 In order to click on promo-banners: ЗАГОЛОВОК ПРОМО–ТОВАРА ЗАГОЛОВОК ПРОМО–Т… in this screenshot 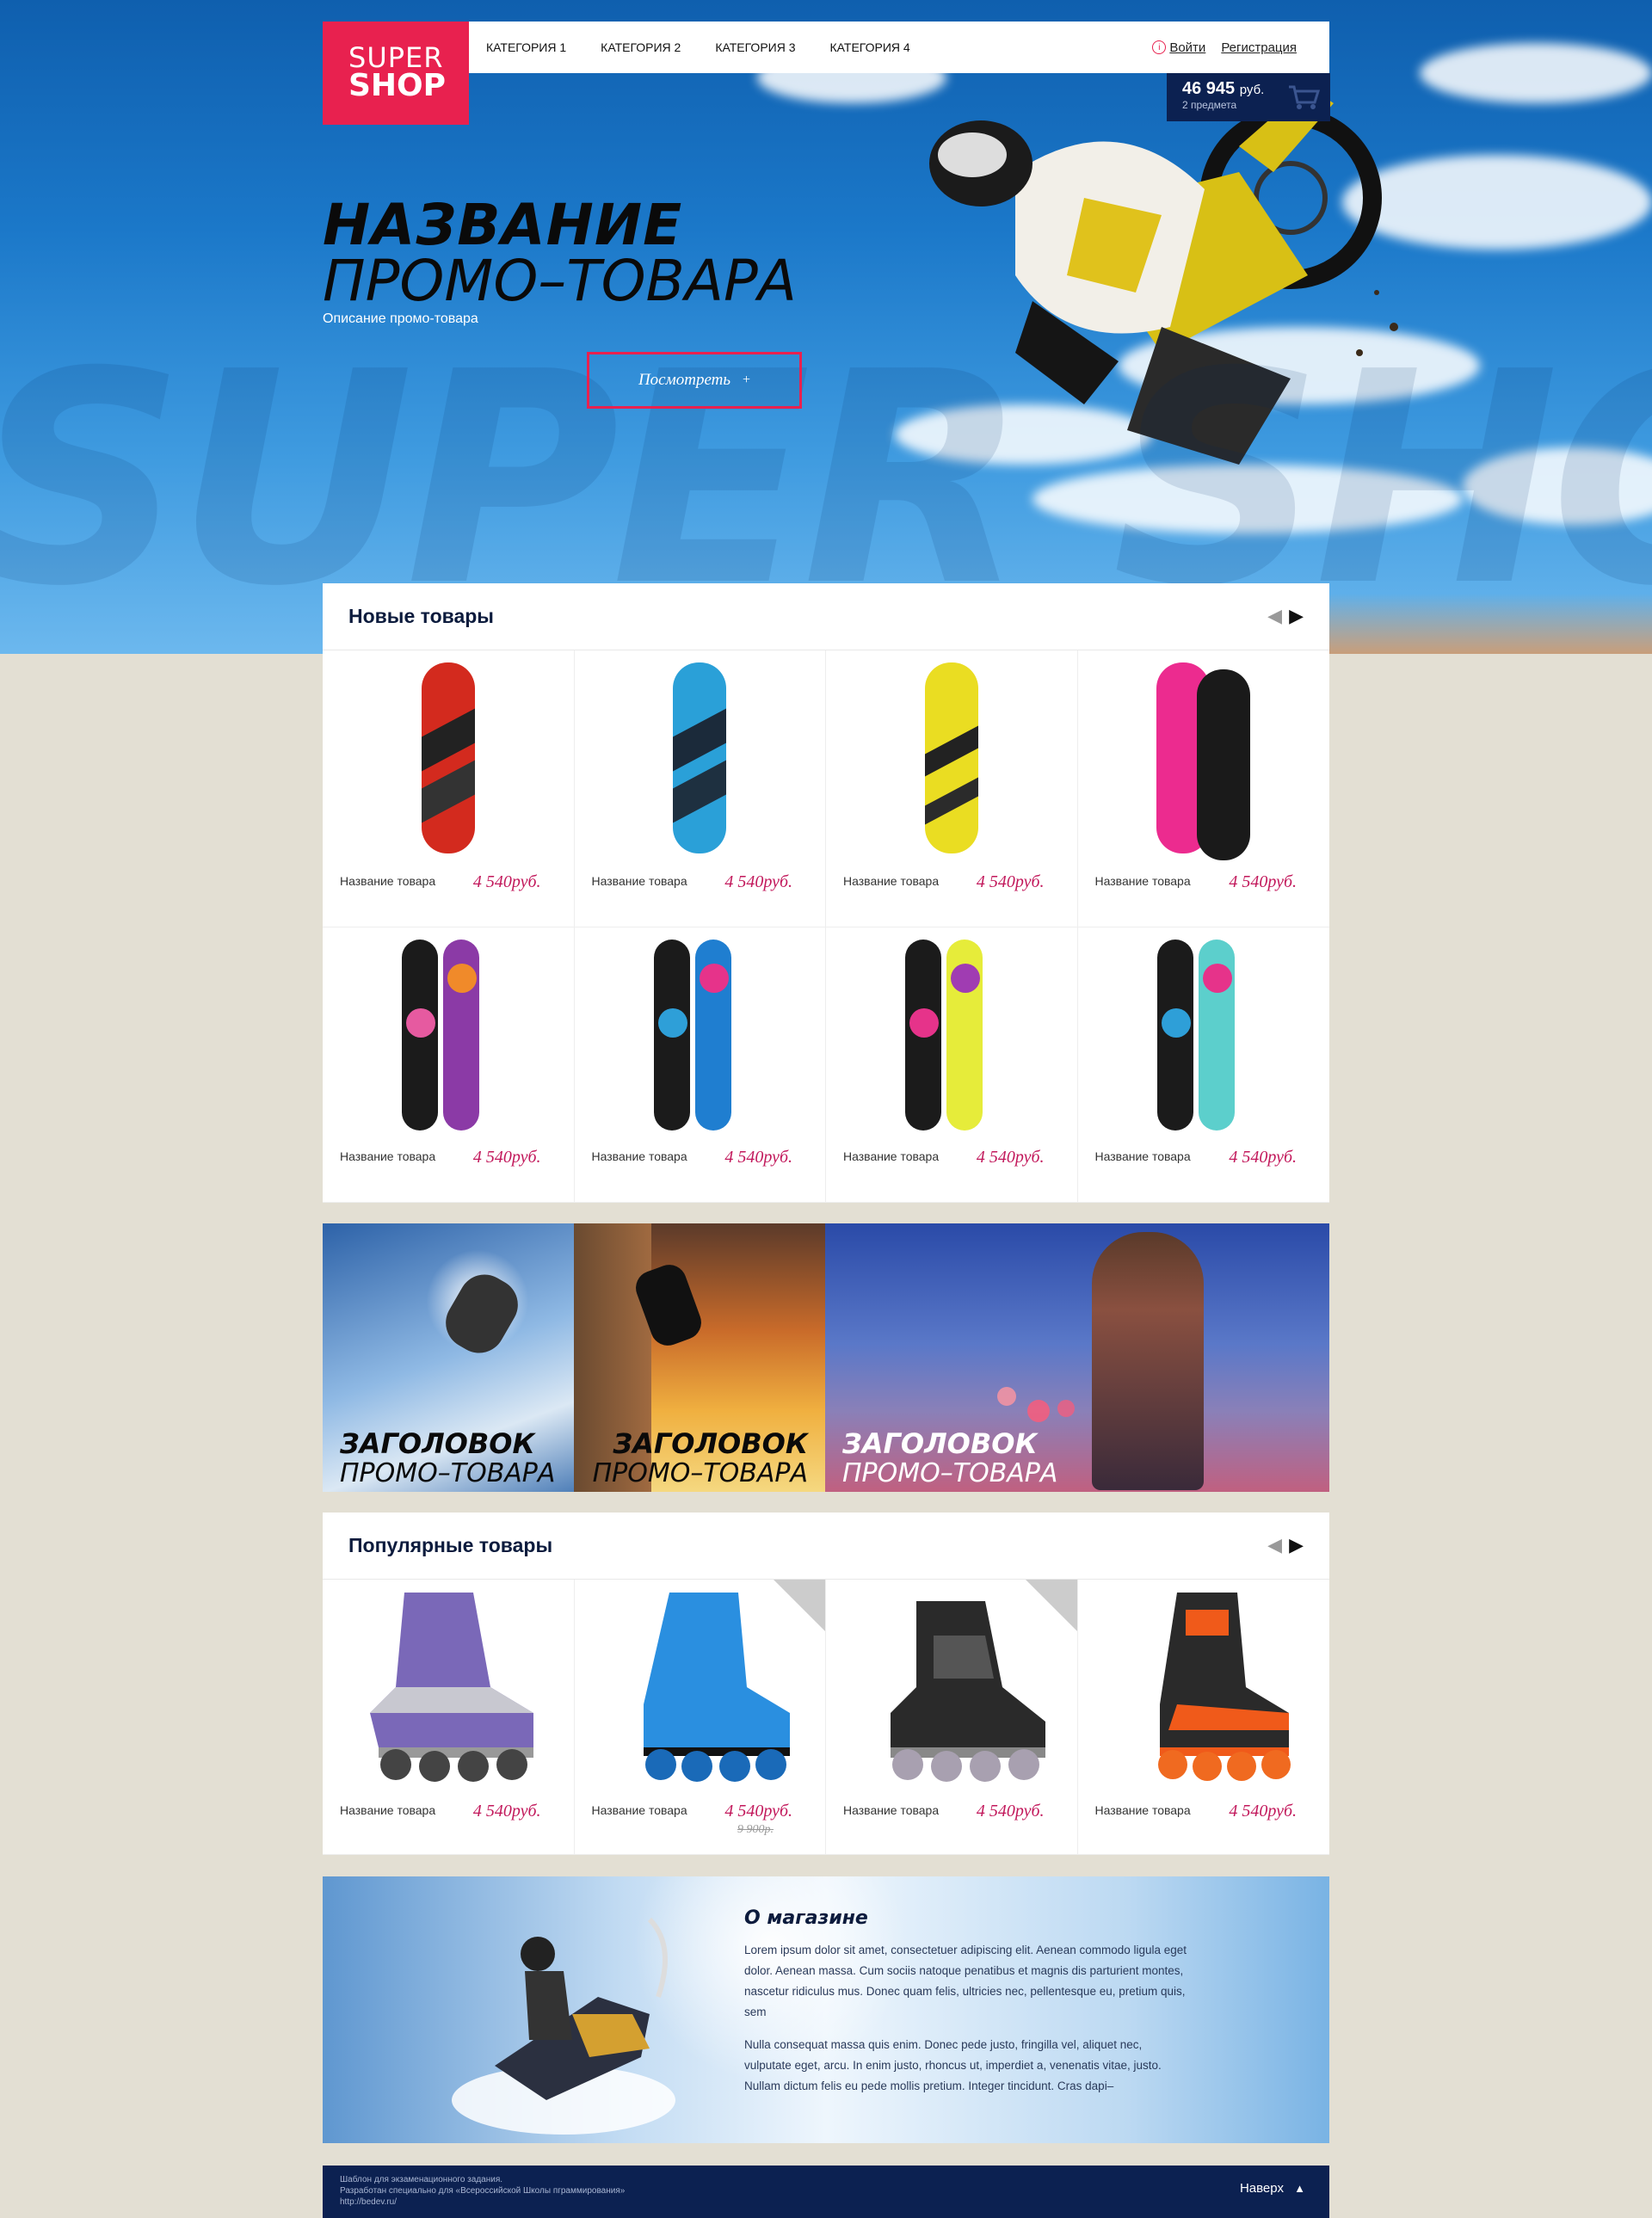, I will do `click(826, 1357)`.